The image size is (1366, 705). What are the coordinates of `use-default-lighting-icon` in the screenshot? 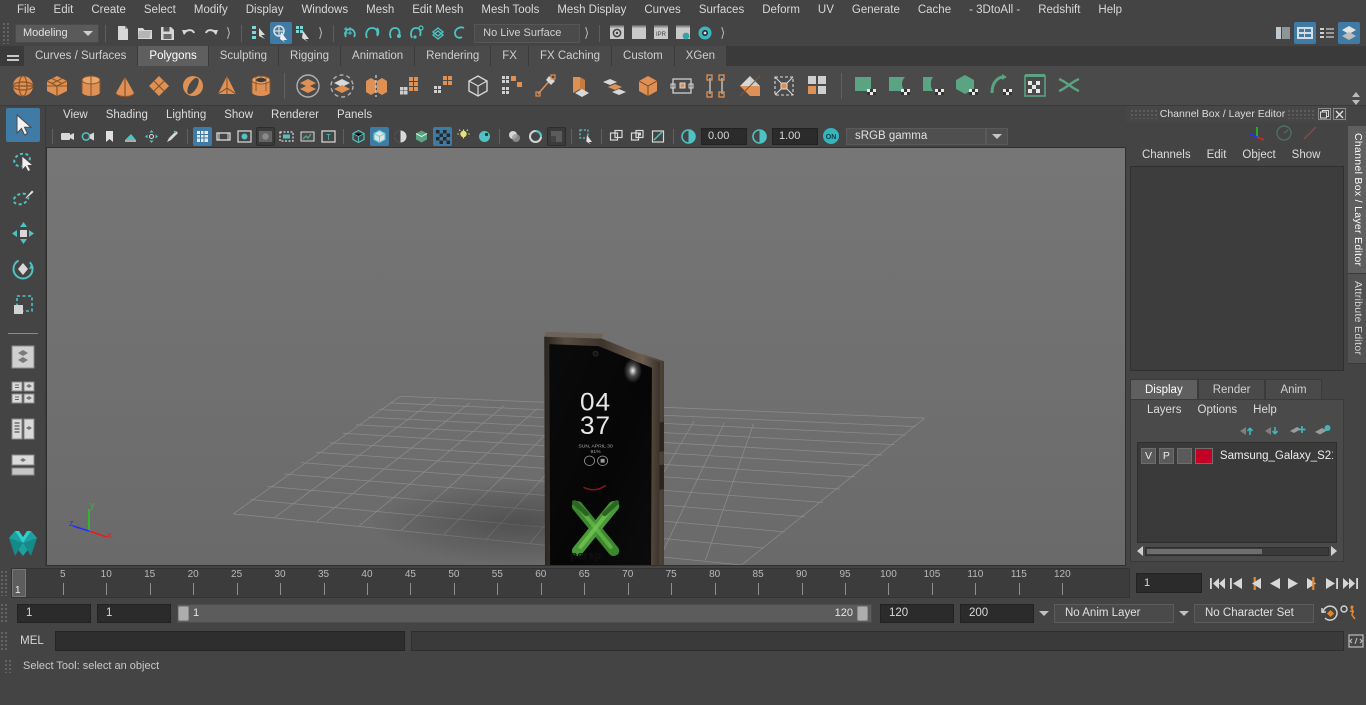 It's located at (442, 136).